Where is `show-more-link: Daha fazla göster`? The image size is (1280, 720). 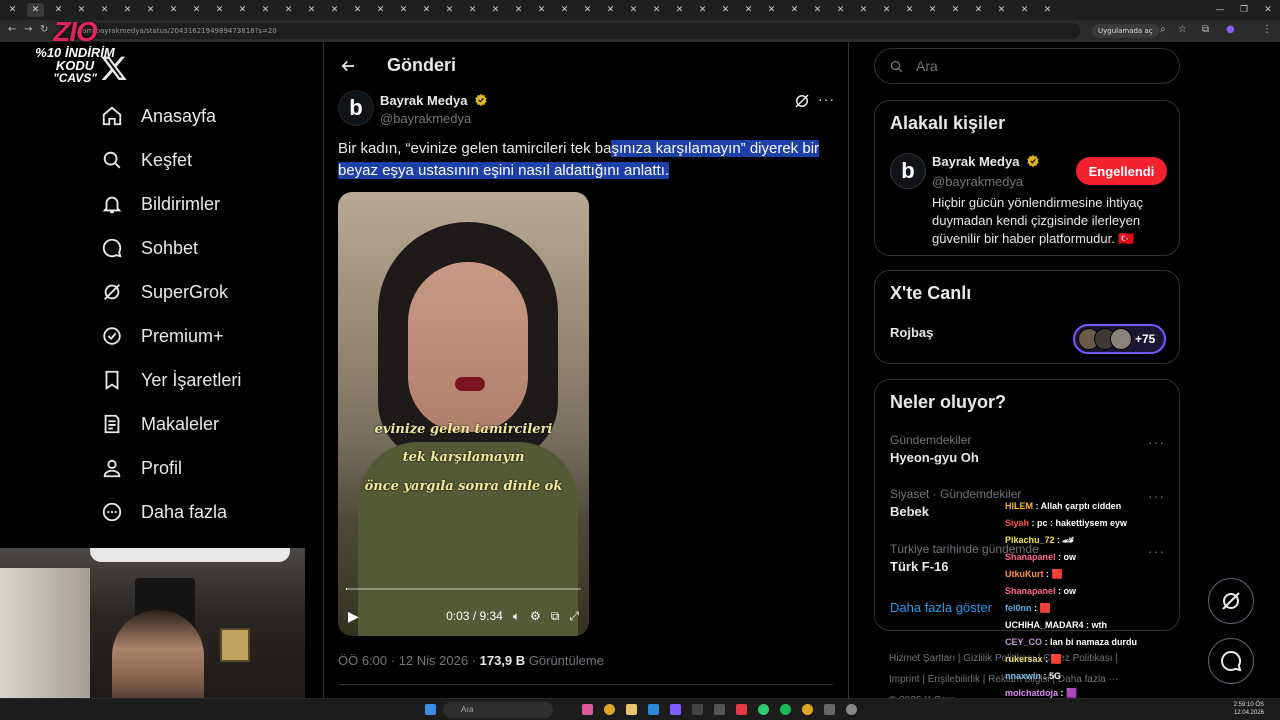
show-more-link: Daha fazla göster is located at coordinates (941, 607).